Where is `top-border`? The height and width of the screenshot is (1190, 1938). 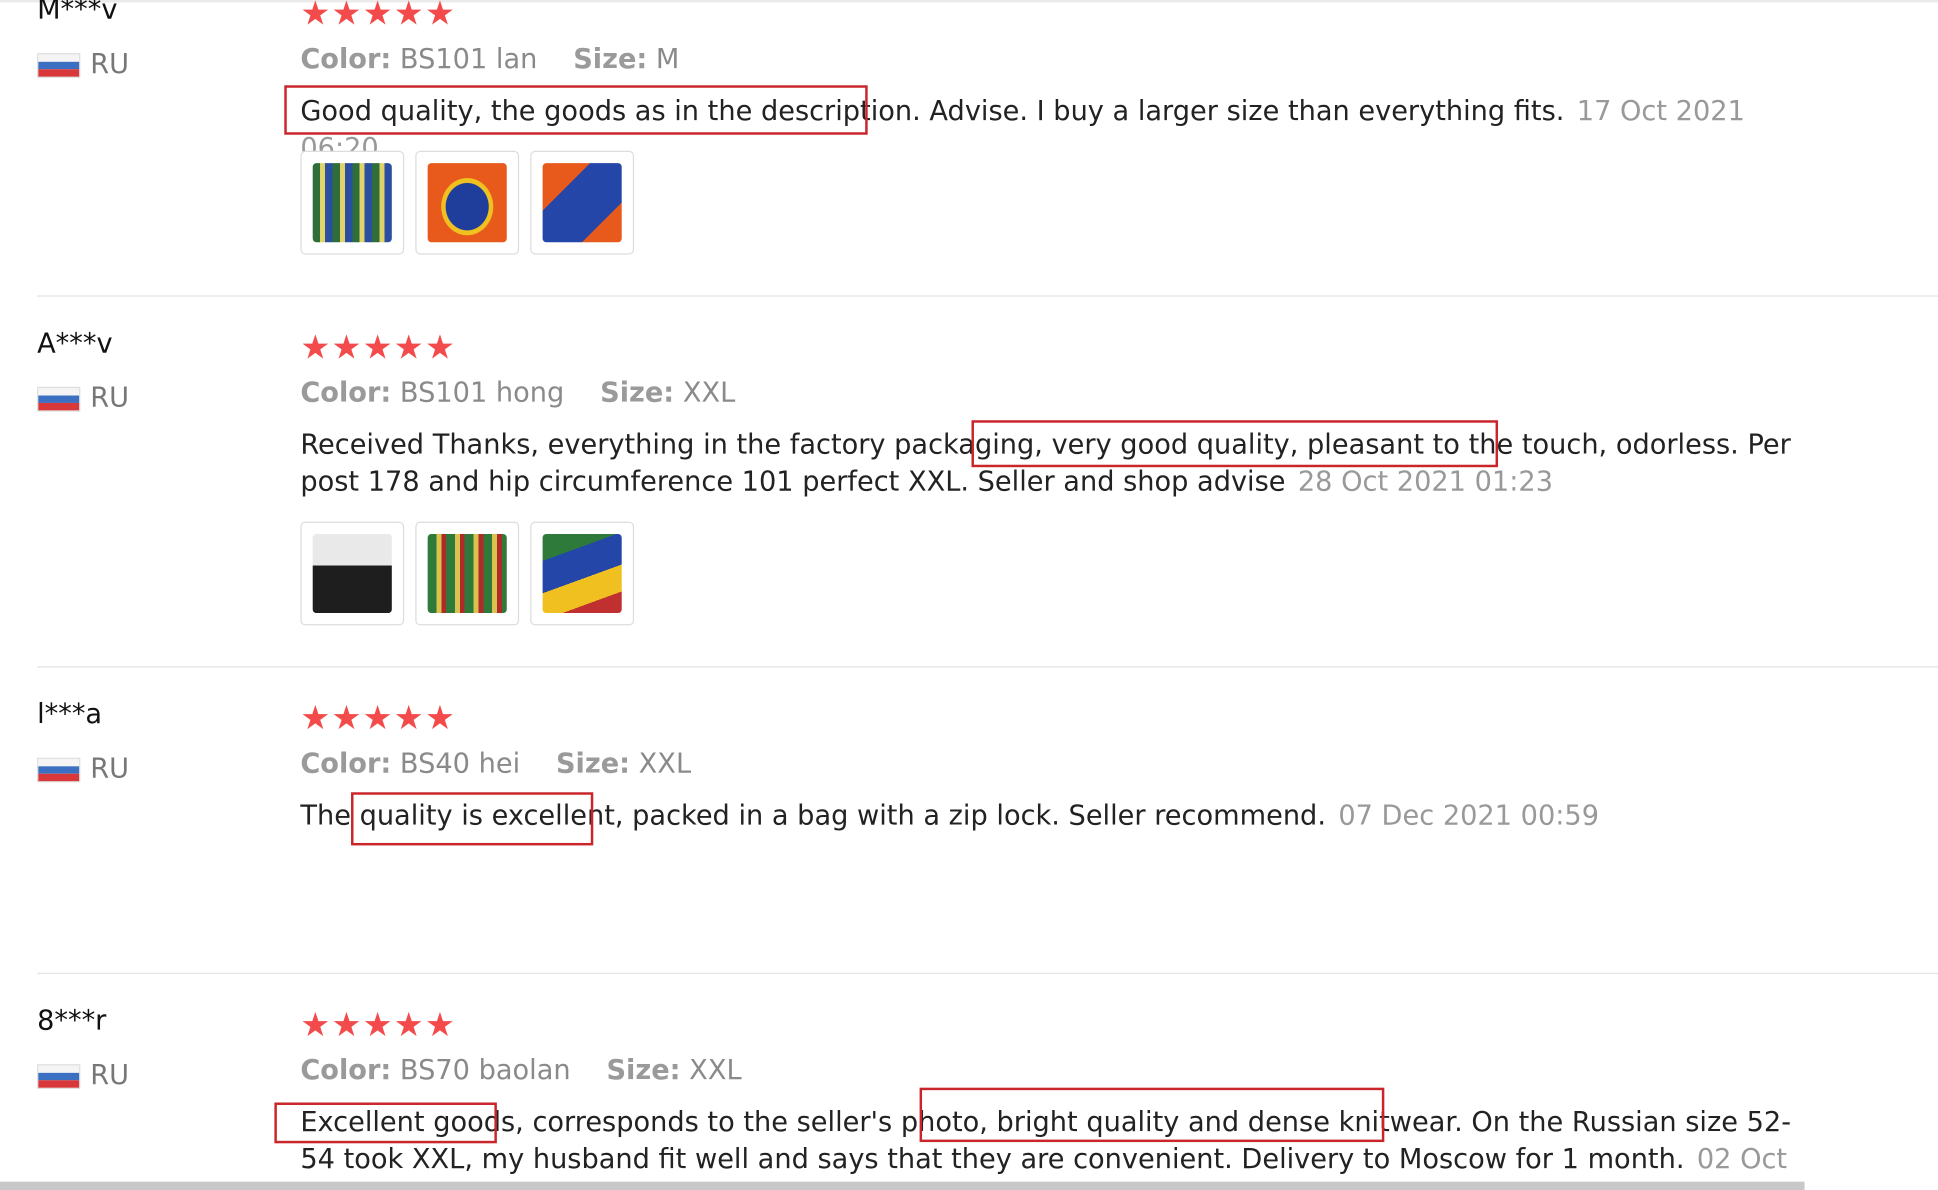 top-border is located at coordinates (969, 1).